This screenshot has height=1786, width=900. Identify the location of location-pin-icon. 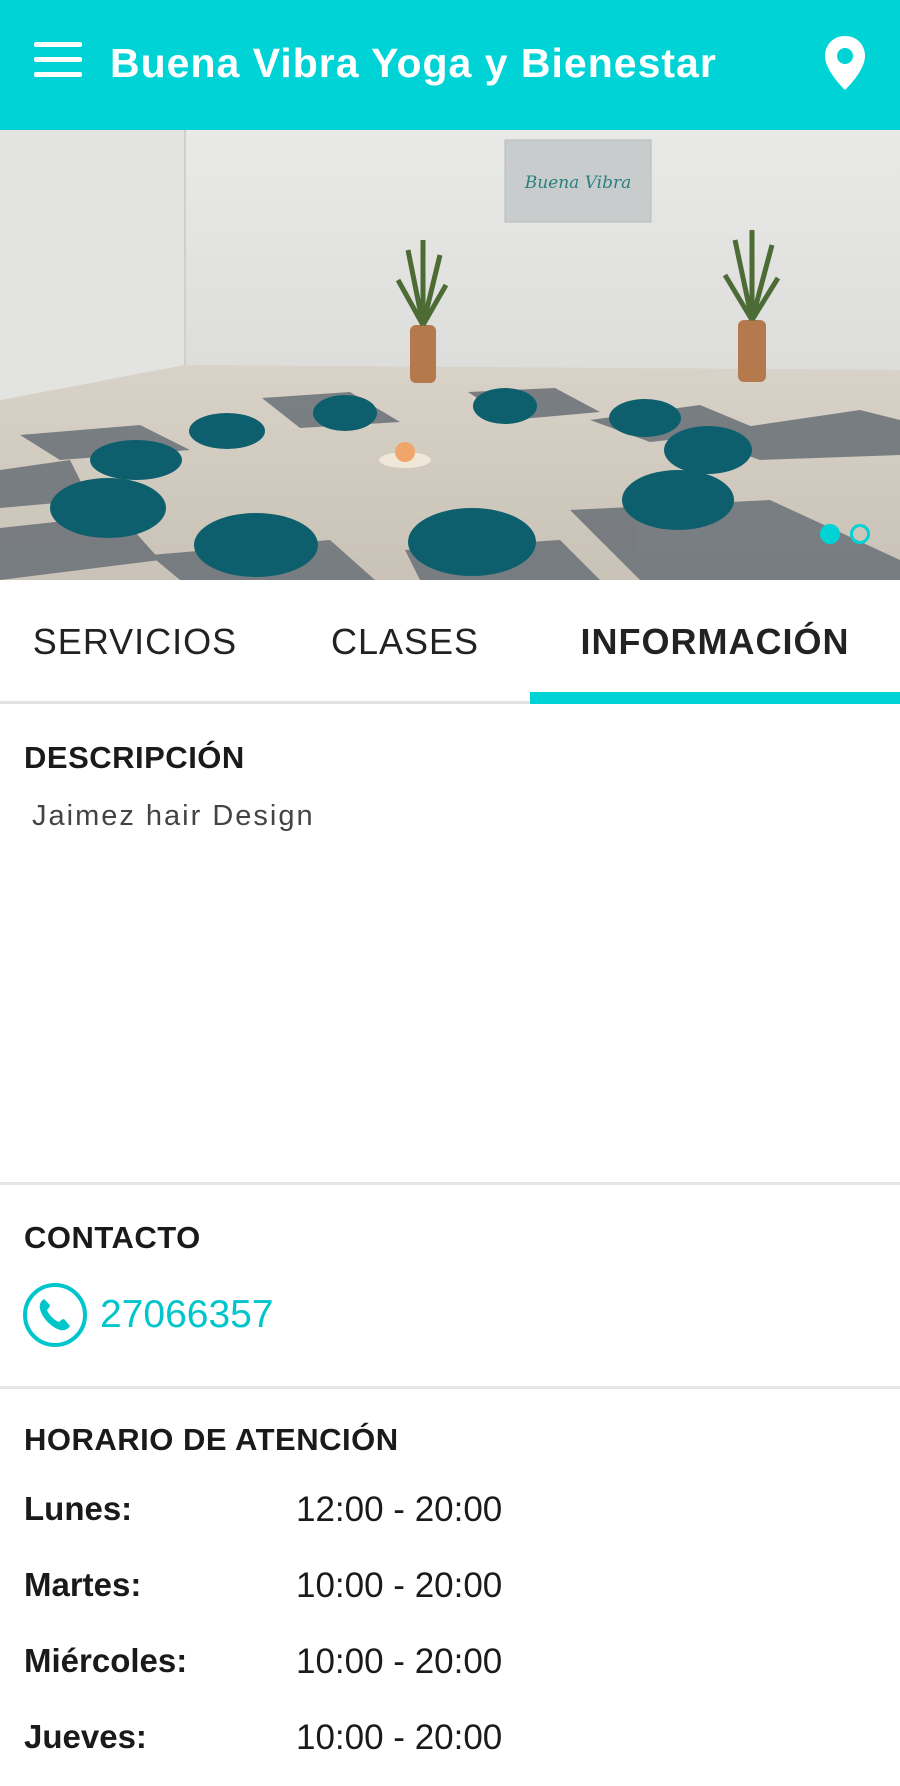
(845, 63).